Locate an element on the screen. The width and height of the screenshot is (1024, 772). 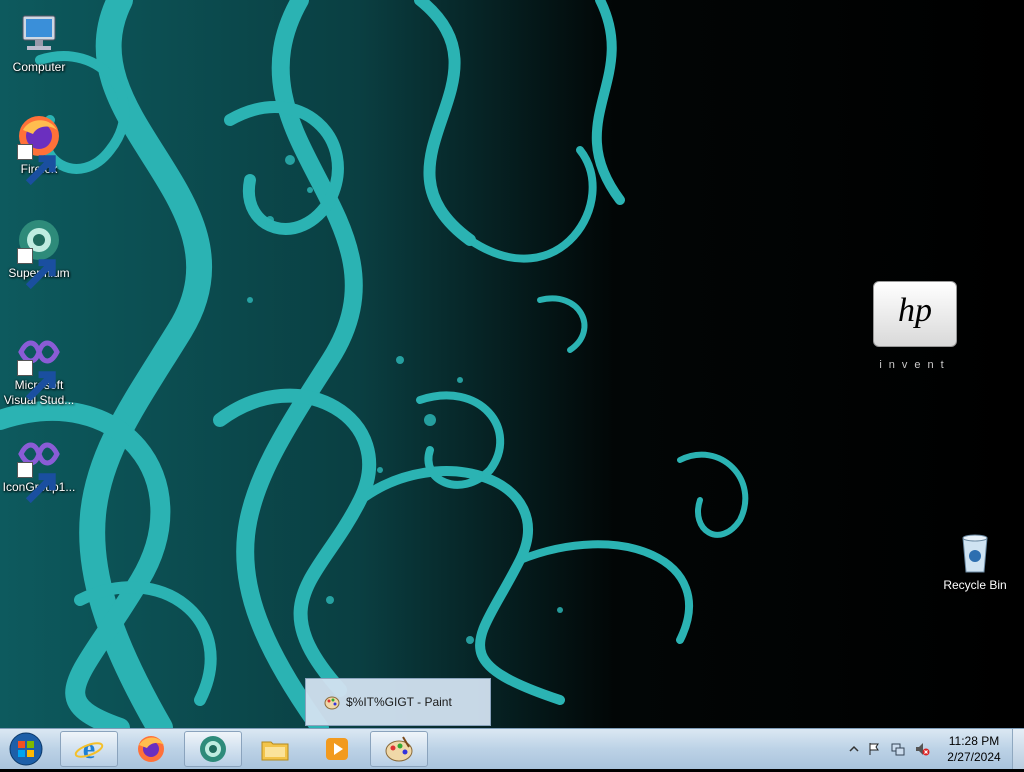
folder-icon is located at coordinates (275, 751).